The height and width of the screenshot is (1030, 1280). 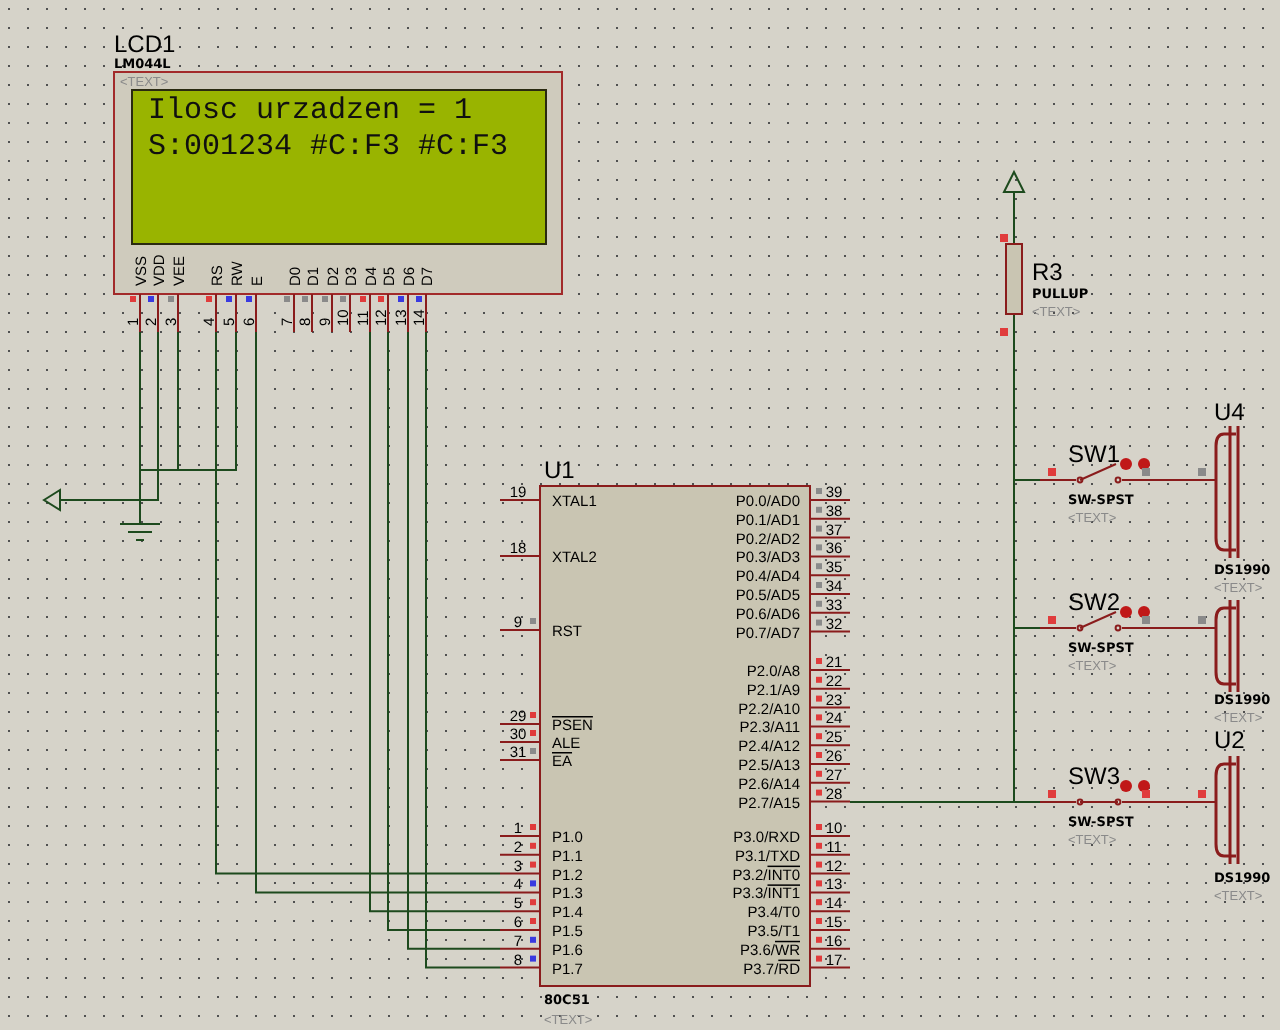 I want to click on component-reference: SW3, so click(x=1094, y=776).